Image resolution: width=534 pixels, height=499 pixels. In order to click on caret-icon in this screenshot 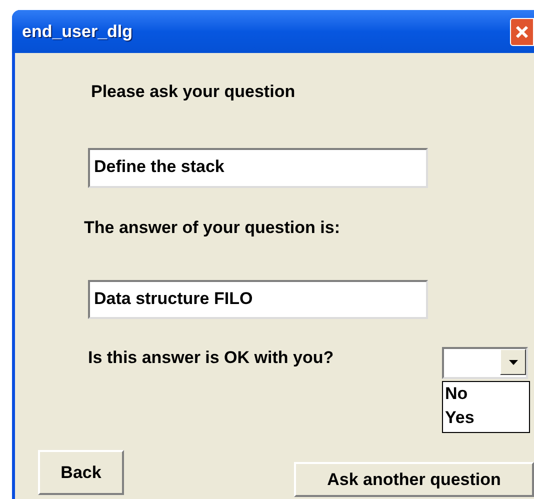, I will do `click(513, 362)`.